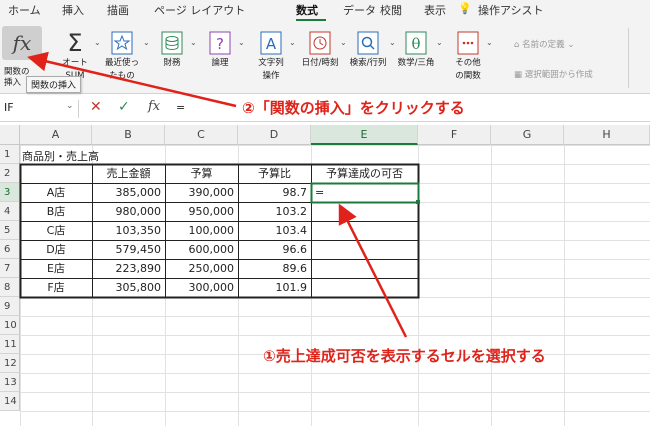 The height and width of the screenshot is (426, 650). I want to click on column-header-e: E, so click(364, 135).